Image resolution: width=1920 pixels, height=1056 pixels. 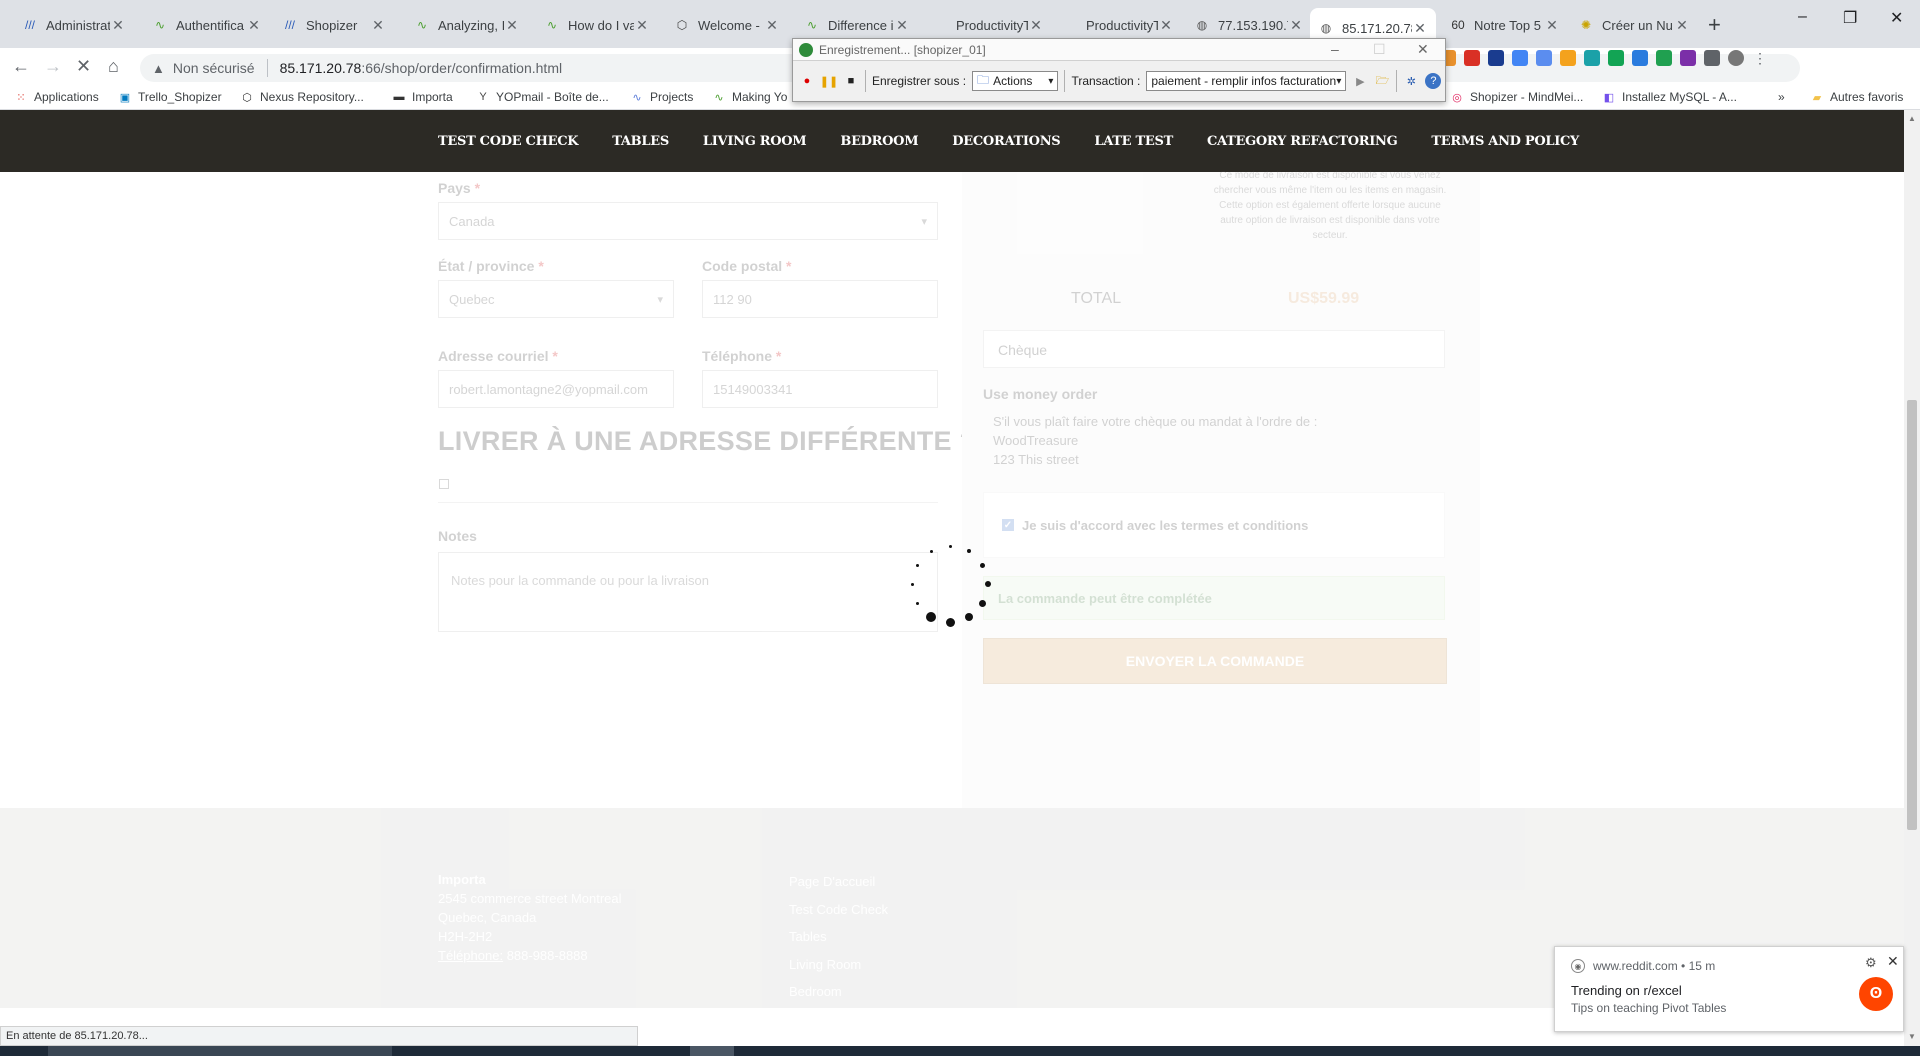 What do you see at coordinates (1472, 58) in the screenshot?
I see `acrobat-icon` at bounding box center [1472, 58].